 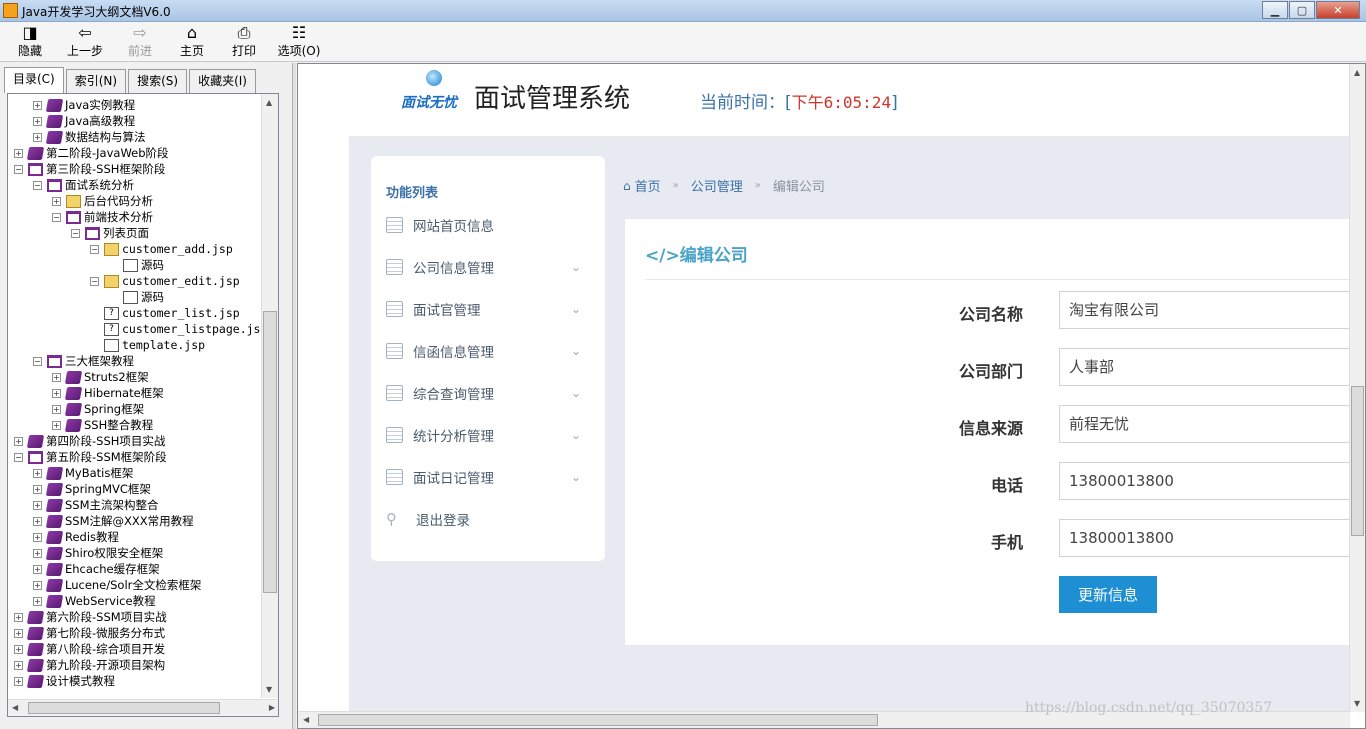 What do you see at coordinates (488, 435) in the screenshot?
I see `menu-item: 统计分析管理 ⌄` at bounding box center [488, 435].